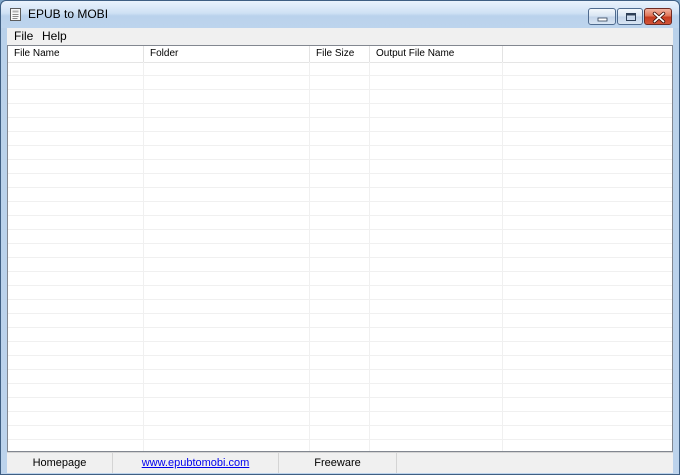 The image size is (680, 475). What do you see at coordinates (23, 36) in the screenshot?
I see `menu-file: File` at bounding box center [23, 36].